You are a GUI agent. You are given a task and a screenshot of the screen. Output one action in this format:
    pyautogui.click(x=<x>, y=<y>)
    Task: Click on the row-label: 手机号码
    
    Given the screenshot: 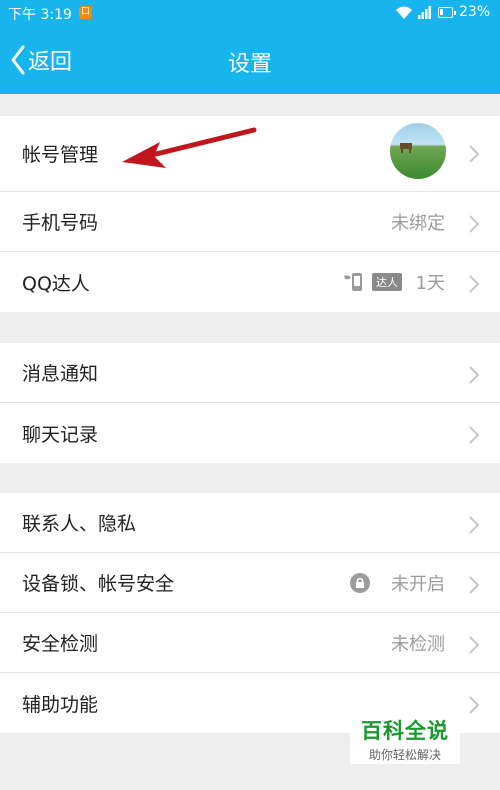 What is the action you would take?
    pyautogui.click(x=60, y=223)
    